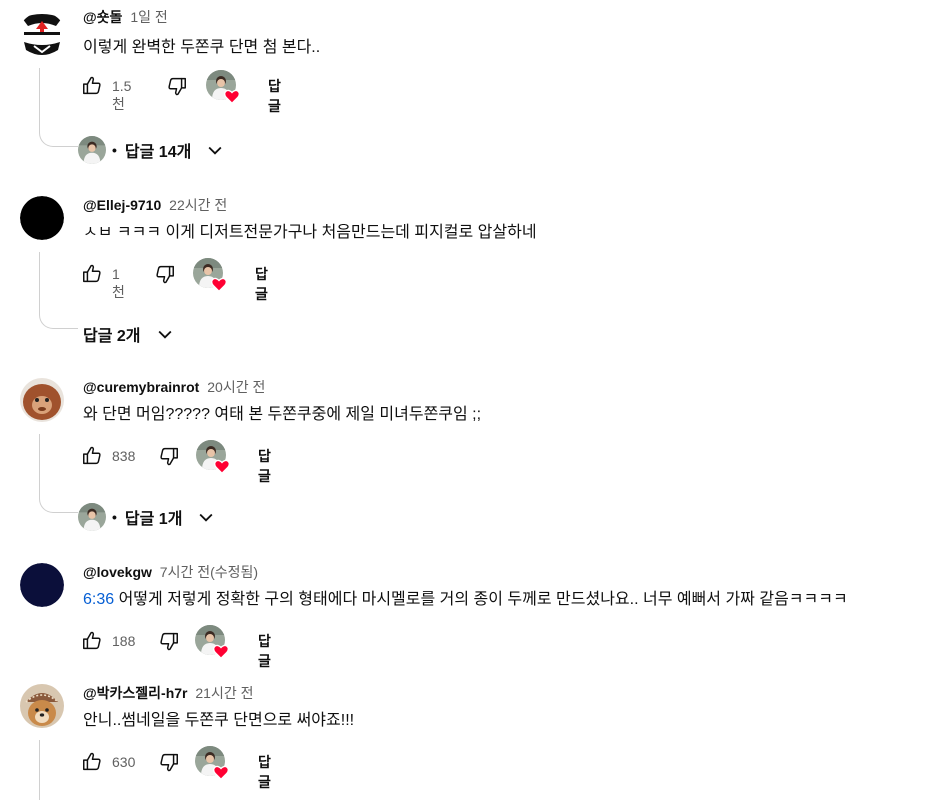 The height and width of the screenshot is (800, 940). I want to click on comment-time: 7시간 전(수정됨), so click(209, 572).